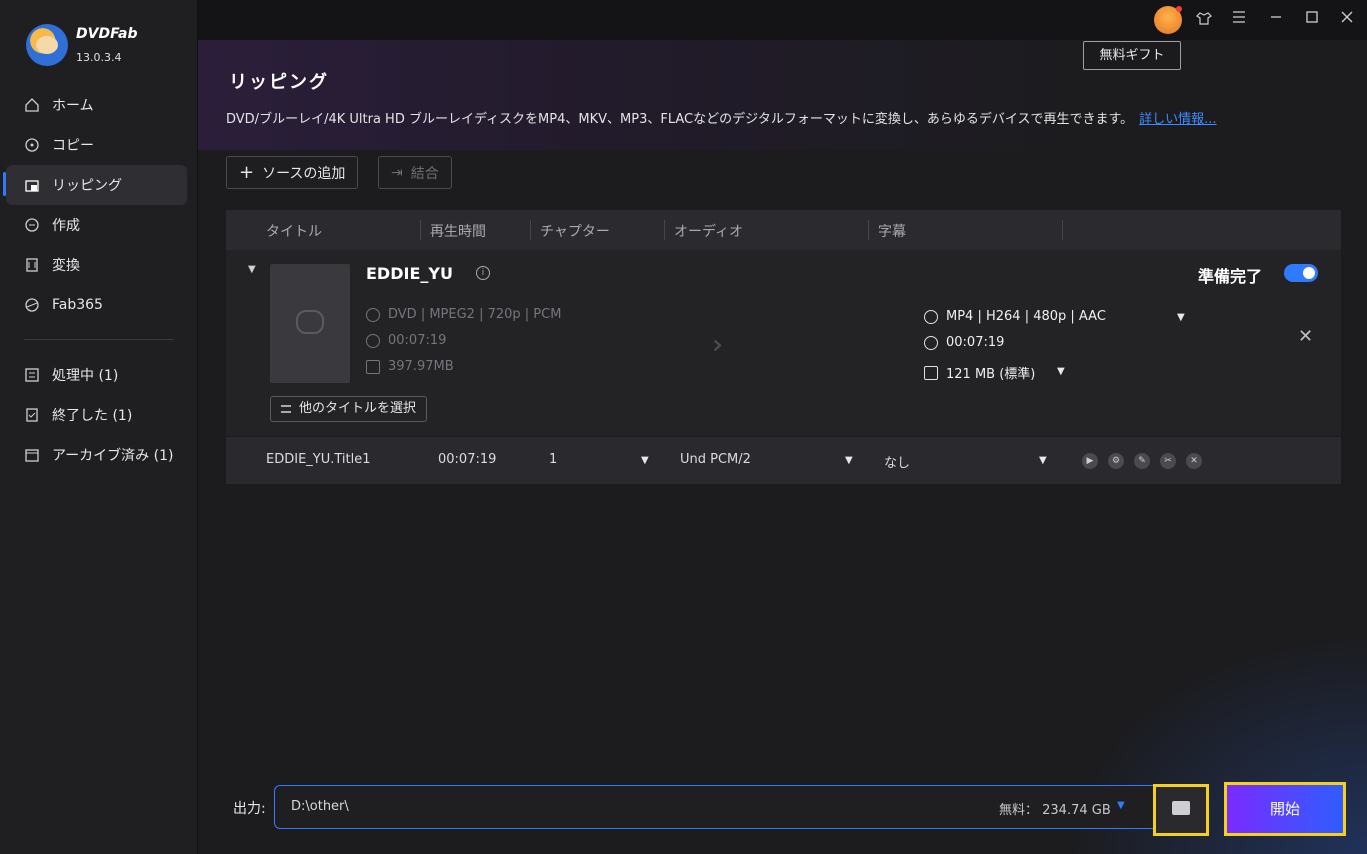 This screenshot has width=1367, height=854. I want to click on title-bar, so click(782, 20).